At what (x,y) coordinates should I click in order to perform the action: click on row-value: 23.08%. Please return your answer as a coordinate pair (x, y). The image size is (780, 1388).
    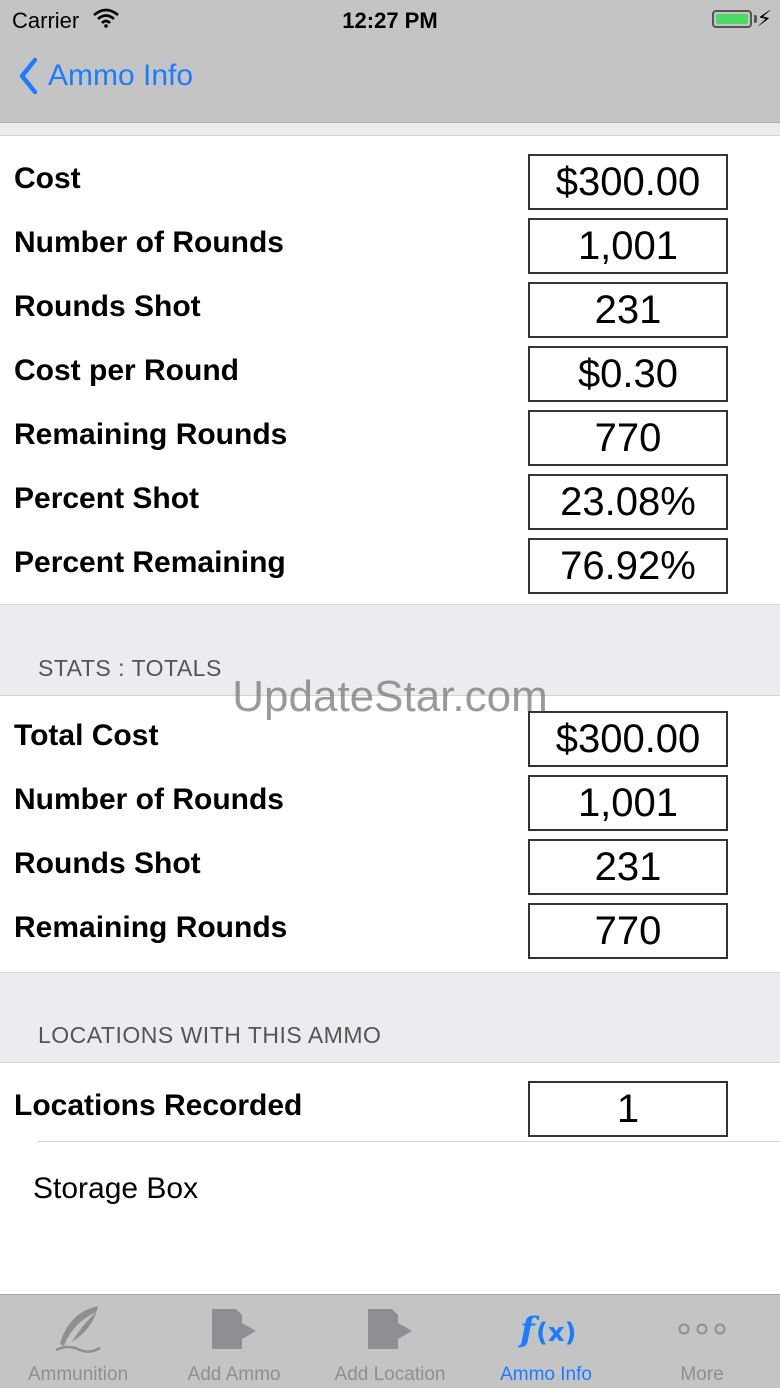
    Looking at the image, I should click on (628, 502).